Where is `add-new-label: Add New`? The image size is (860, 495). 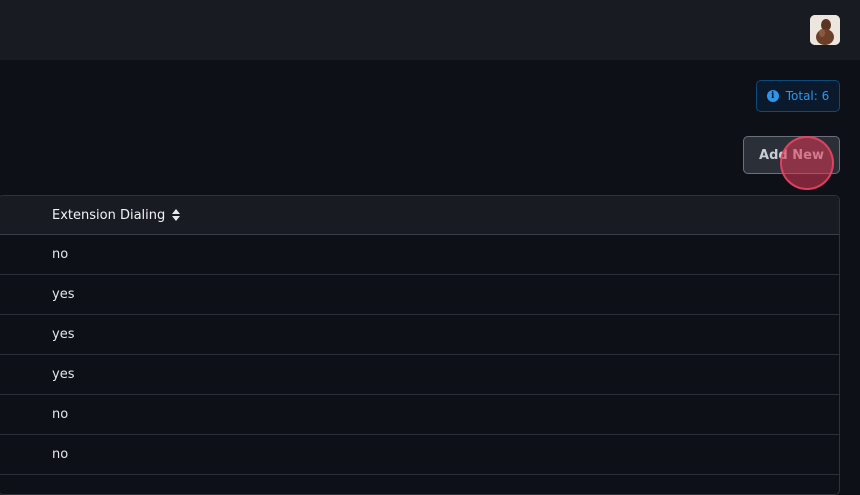
add-new-label: Add New is located at coordinates (791, 155).